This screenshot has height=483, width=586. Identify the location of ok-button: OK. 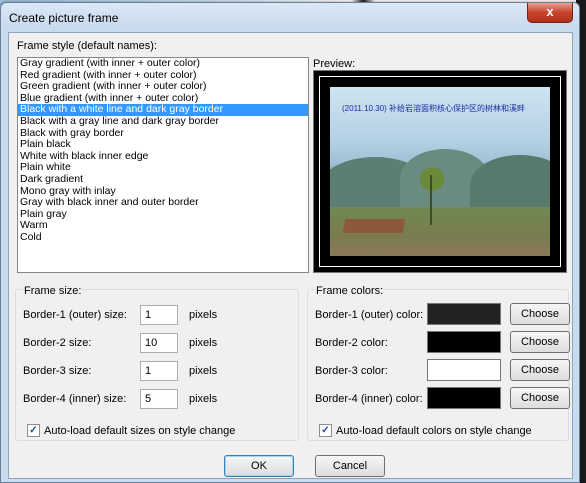
(259, 466).